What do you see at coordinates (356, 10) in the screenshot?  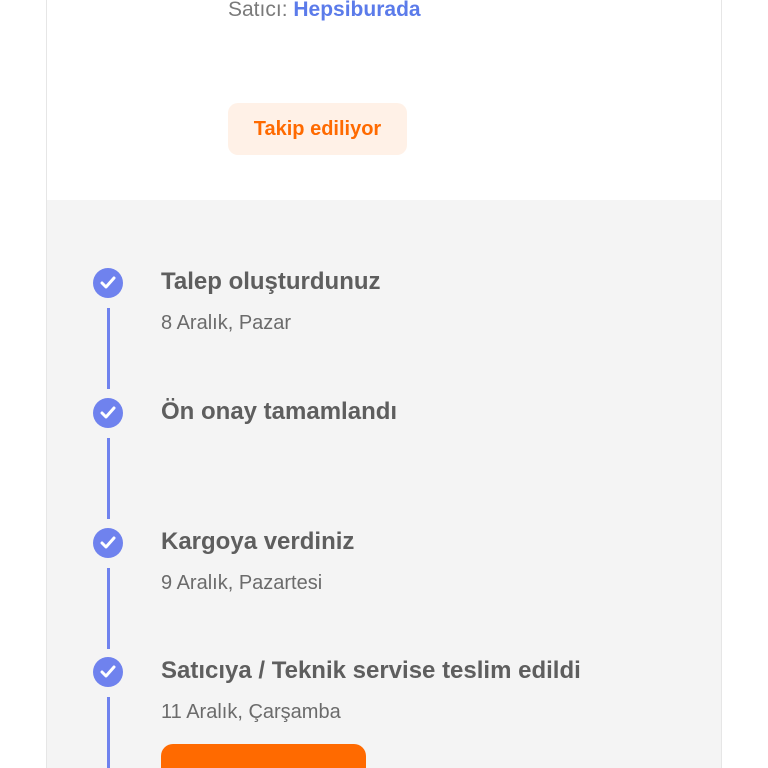 I see `seller-name-link: Hepsiburada` at bounding box center [356, 10].